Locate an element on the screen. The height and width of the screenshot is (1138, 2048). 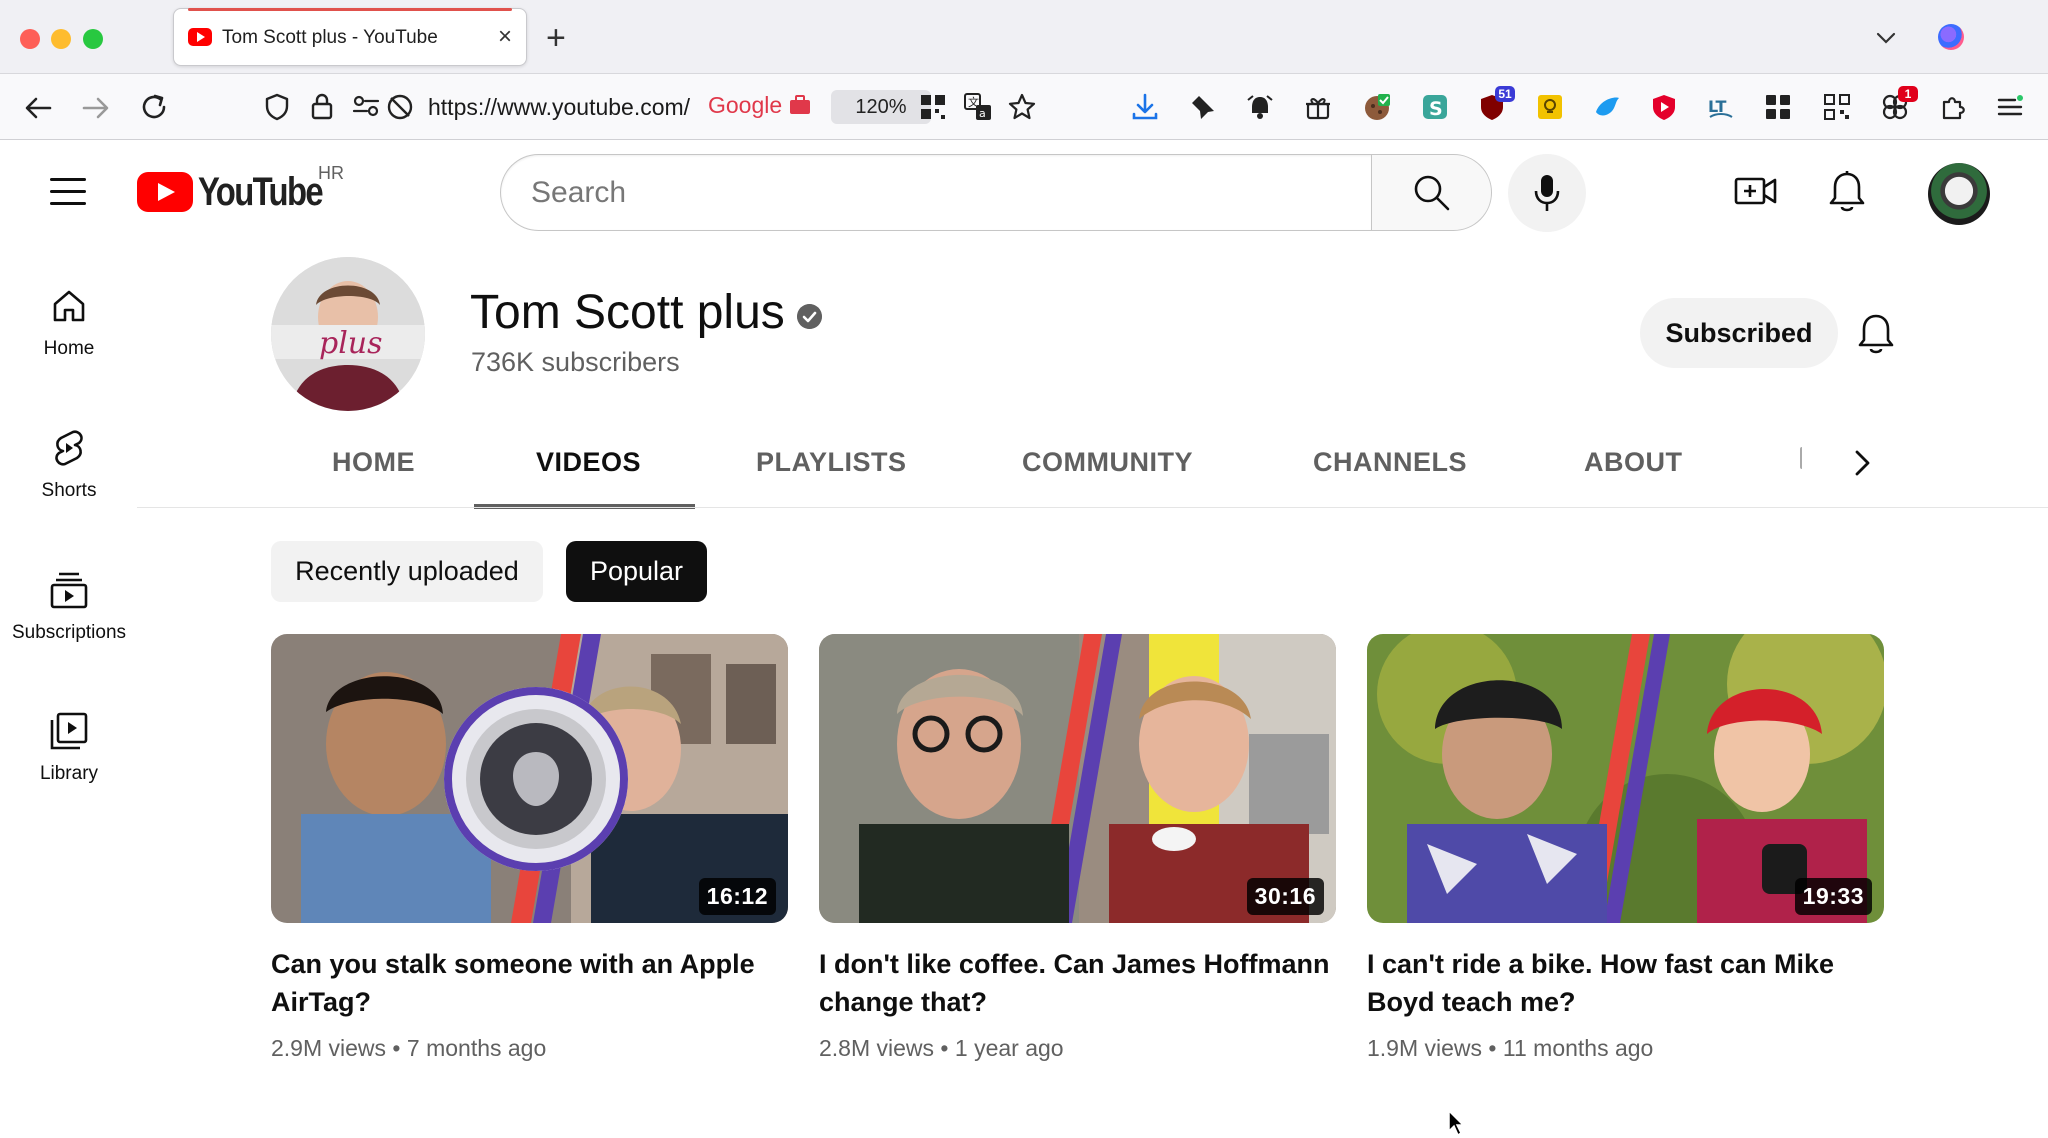
microphone-icon is located at coordinates (1547, 193).